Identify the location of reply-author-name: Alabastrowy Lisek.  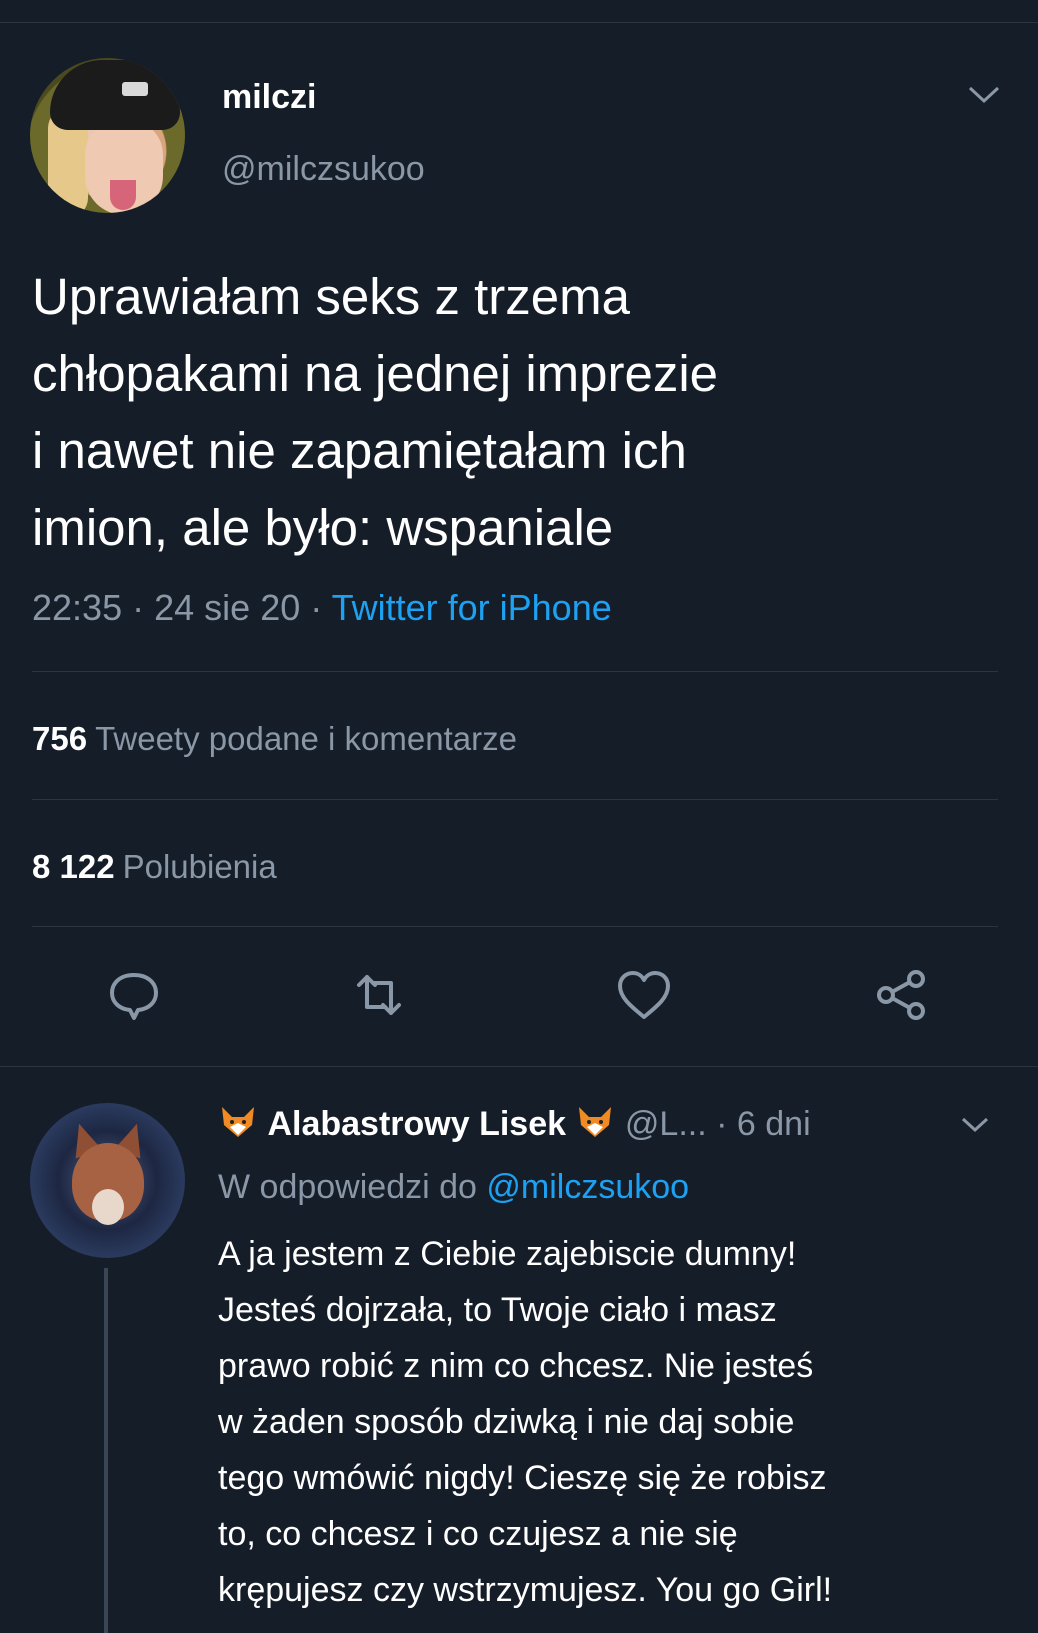
(416, 1124).